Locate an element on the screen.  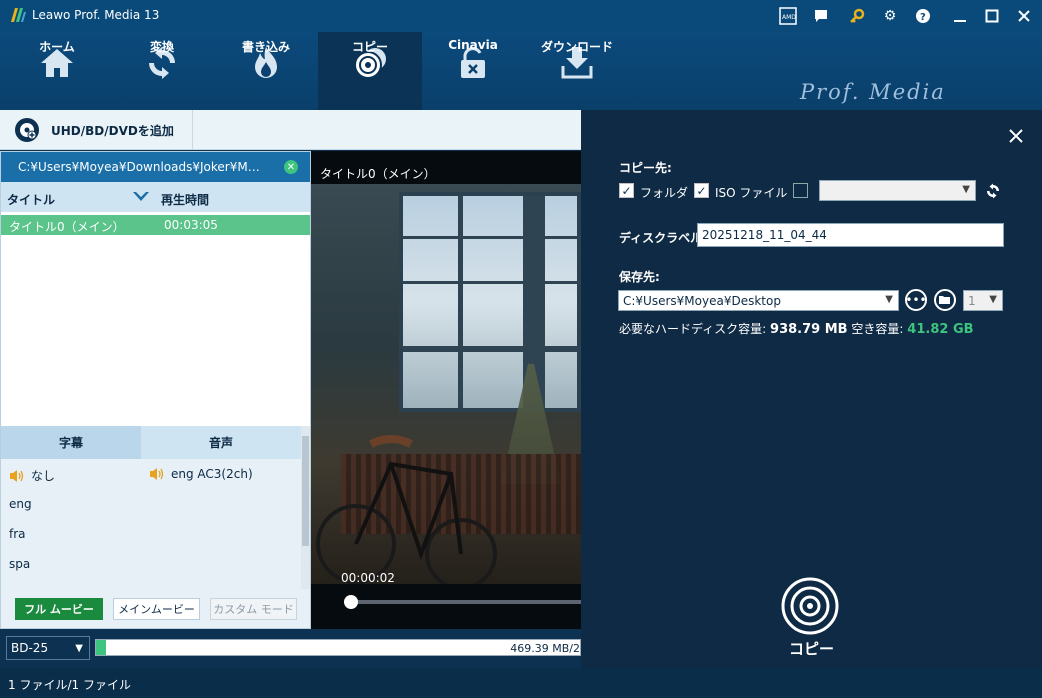
track-scrollbar is located at coordinates (305, 507).